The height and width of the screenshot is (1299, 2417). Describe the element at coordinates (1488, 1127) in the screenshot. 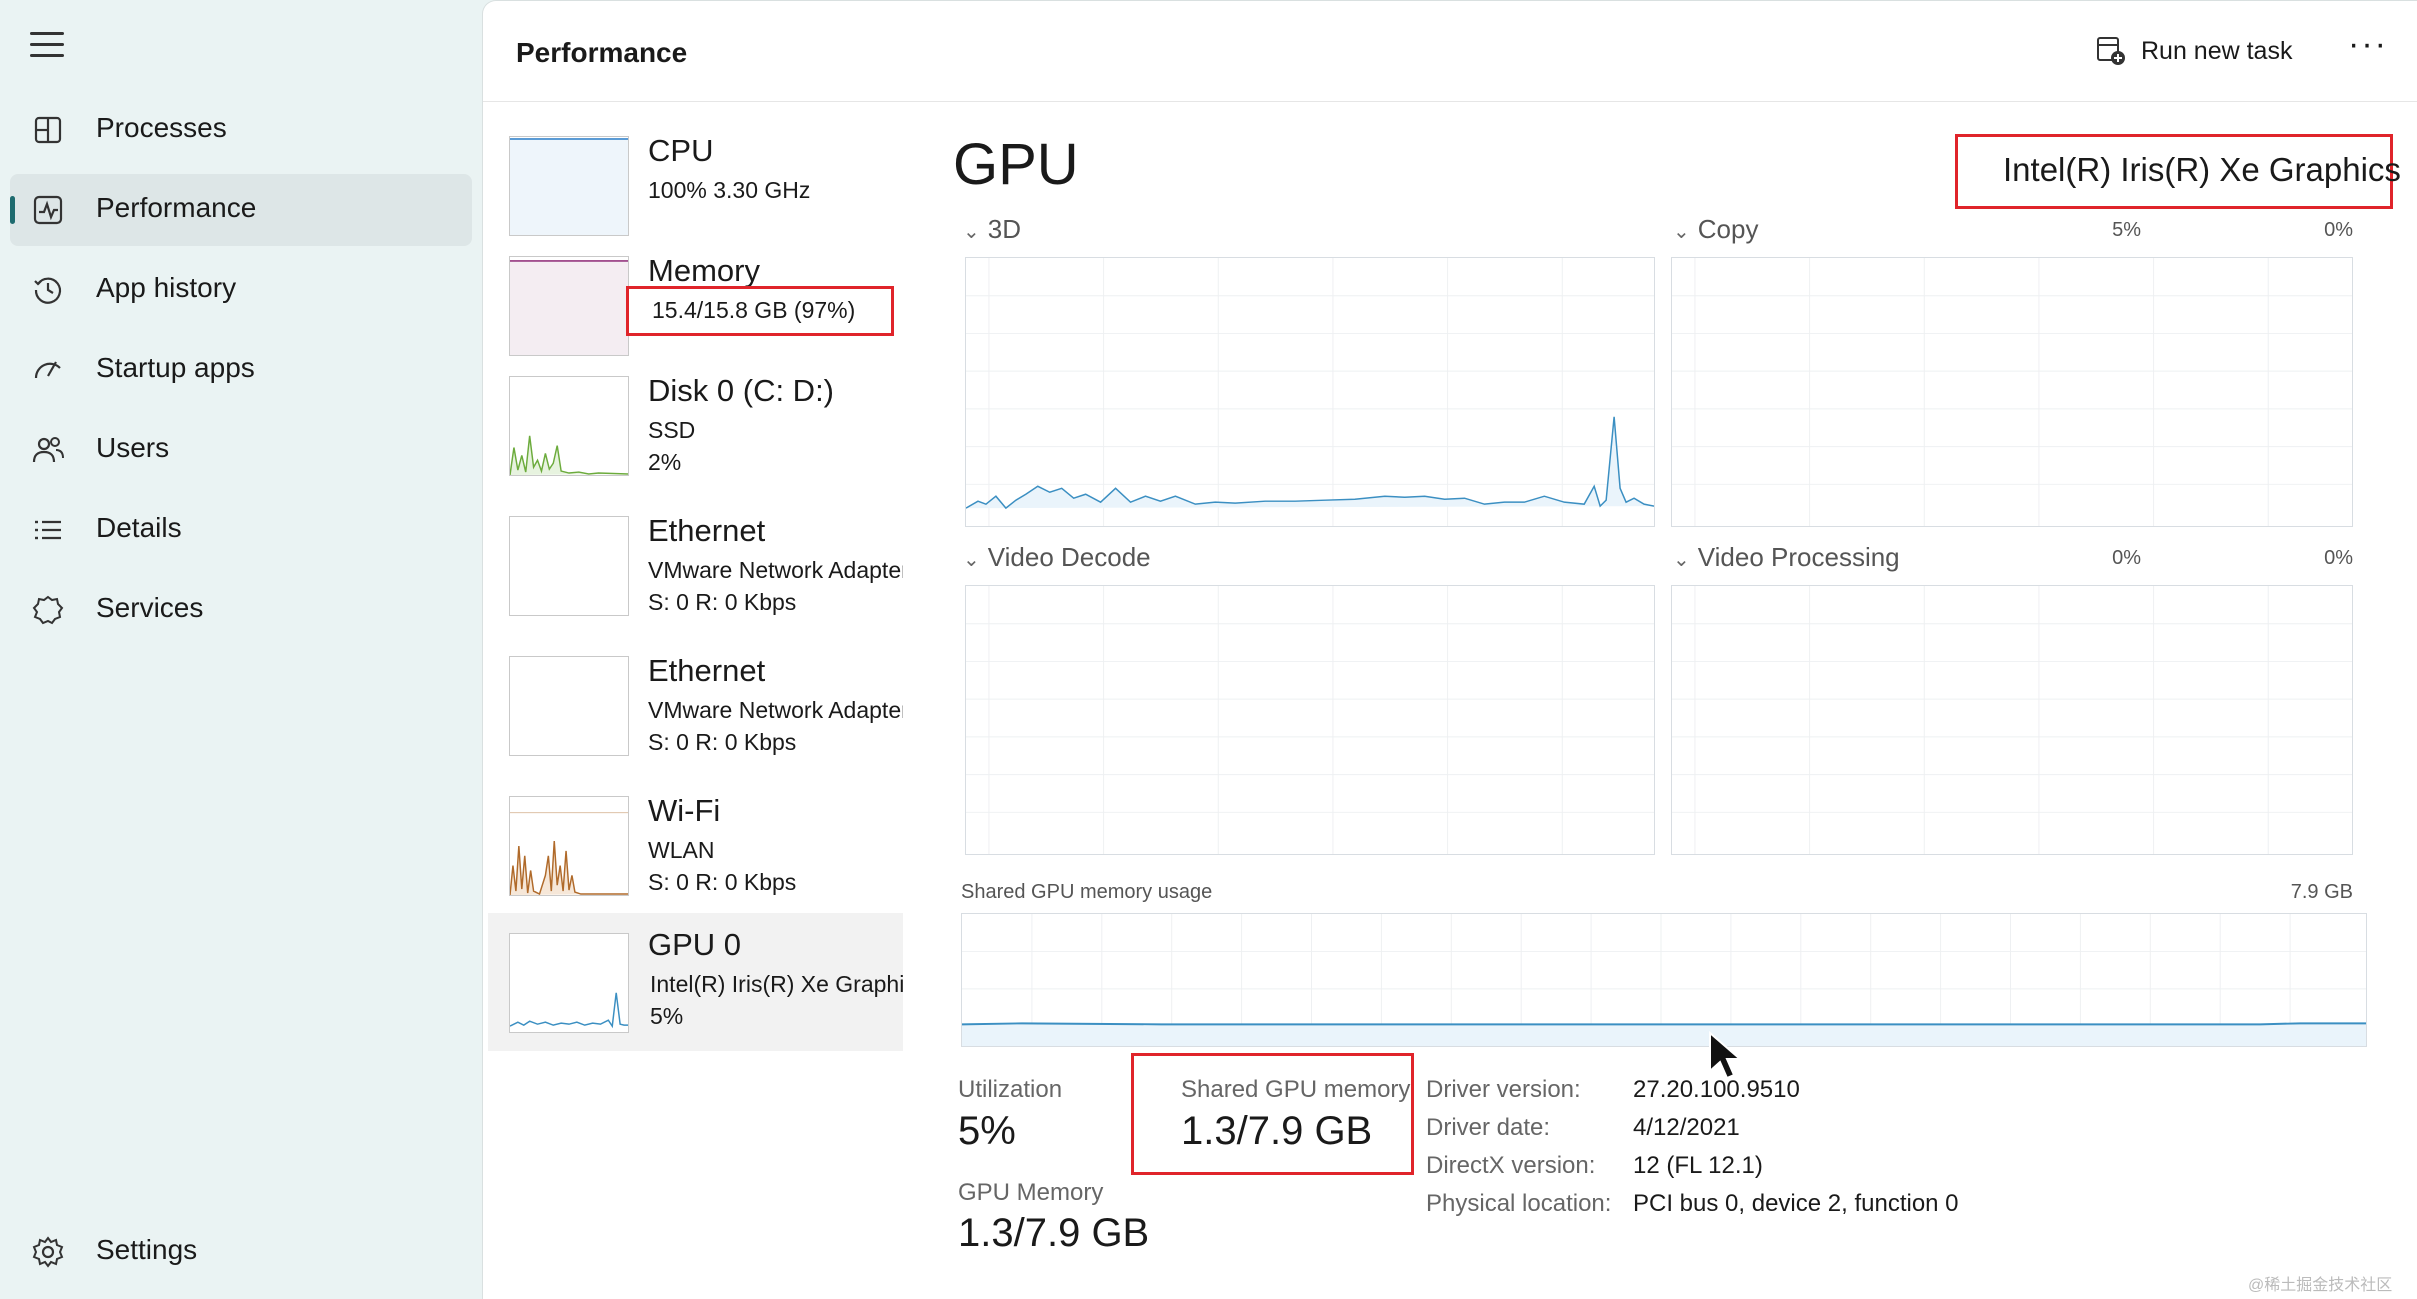

I see `driver-date-label: Driver date:` at that location.